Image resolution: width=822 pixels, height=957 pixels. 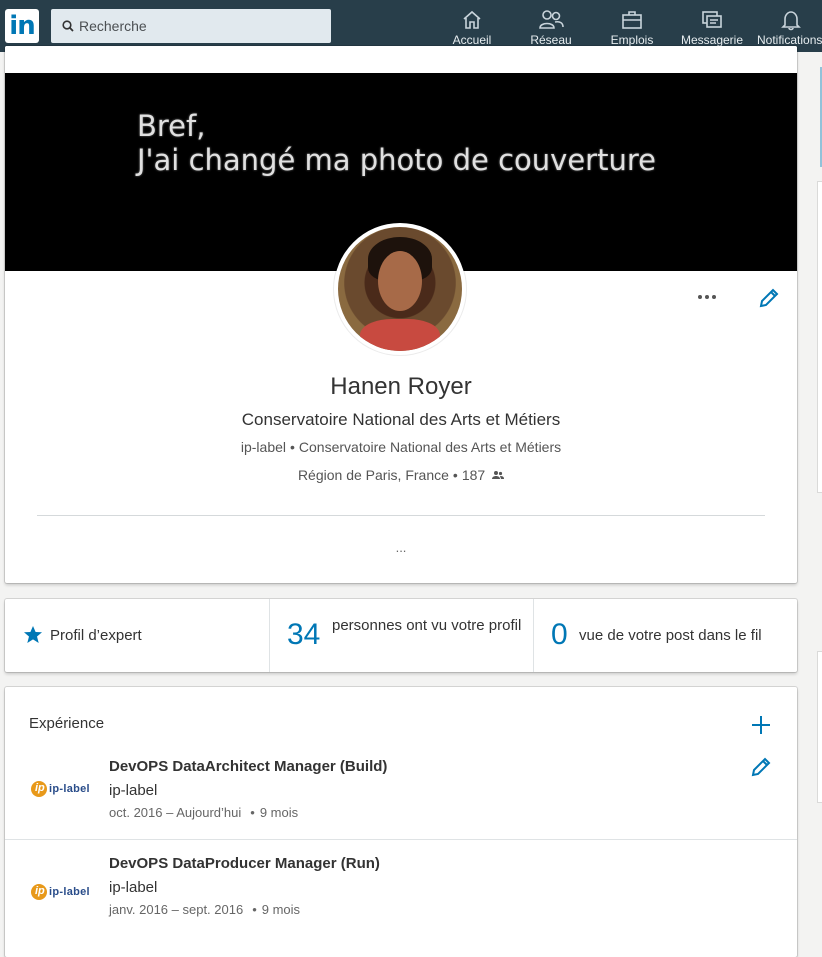 I want to click on post-views-count: 0, so click(x=559, y=634).